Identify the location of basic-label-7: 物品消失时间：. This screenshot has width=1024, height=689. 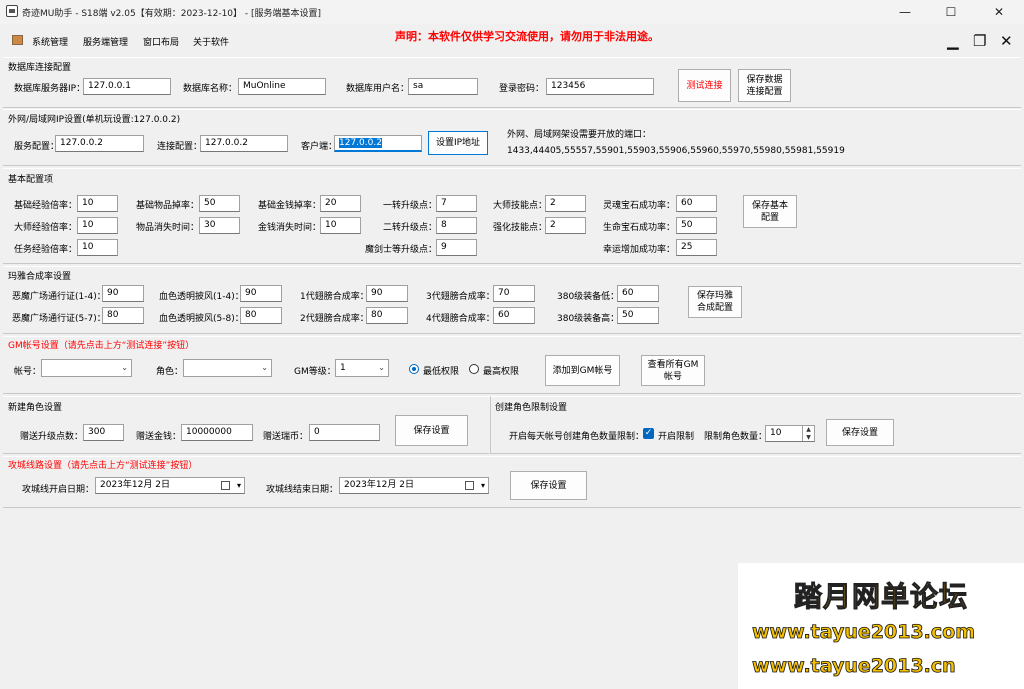
(168, 228).